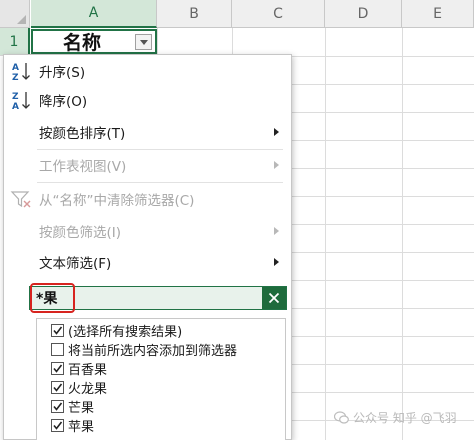  Describe the element at coordinates (81, 408) in the screenshot. I see `list-item-label: 芒果` at that location.